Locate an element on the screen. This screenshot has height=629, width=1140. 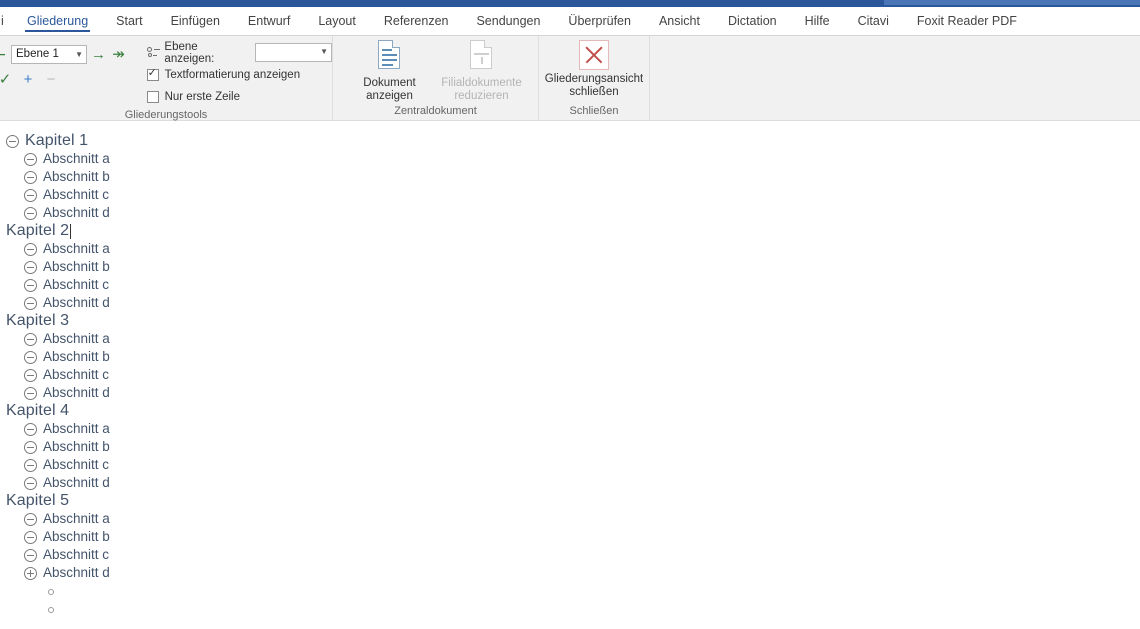
tab-sendungen: Sendungen is located at coordinates (508, 24).